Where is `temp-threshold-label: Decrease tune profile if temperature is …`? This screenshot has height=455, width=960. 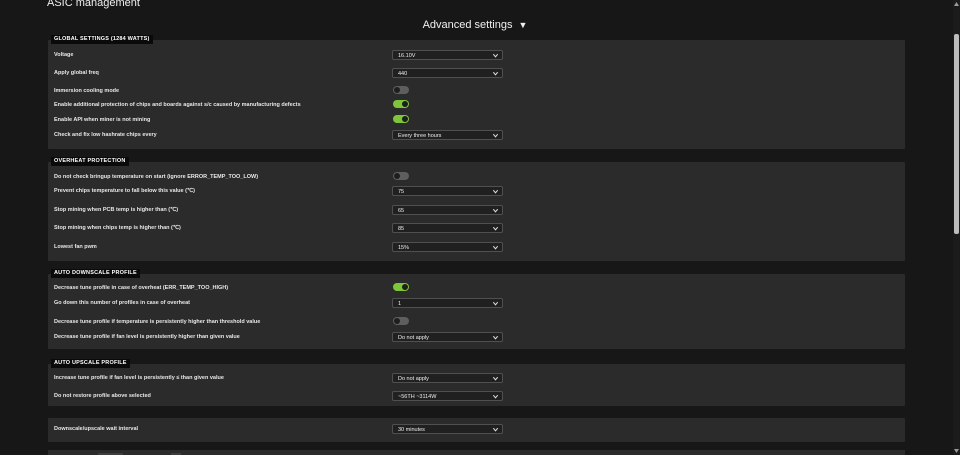 temp-threshold-label: Decrease tune profile if temperature is … is located at coordinates (157, 322).